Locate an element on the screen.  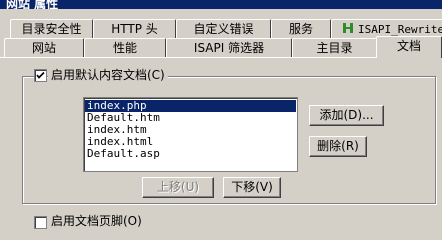
list-item: Default.asp is located at coordinates (190, 154).